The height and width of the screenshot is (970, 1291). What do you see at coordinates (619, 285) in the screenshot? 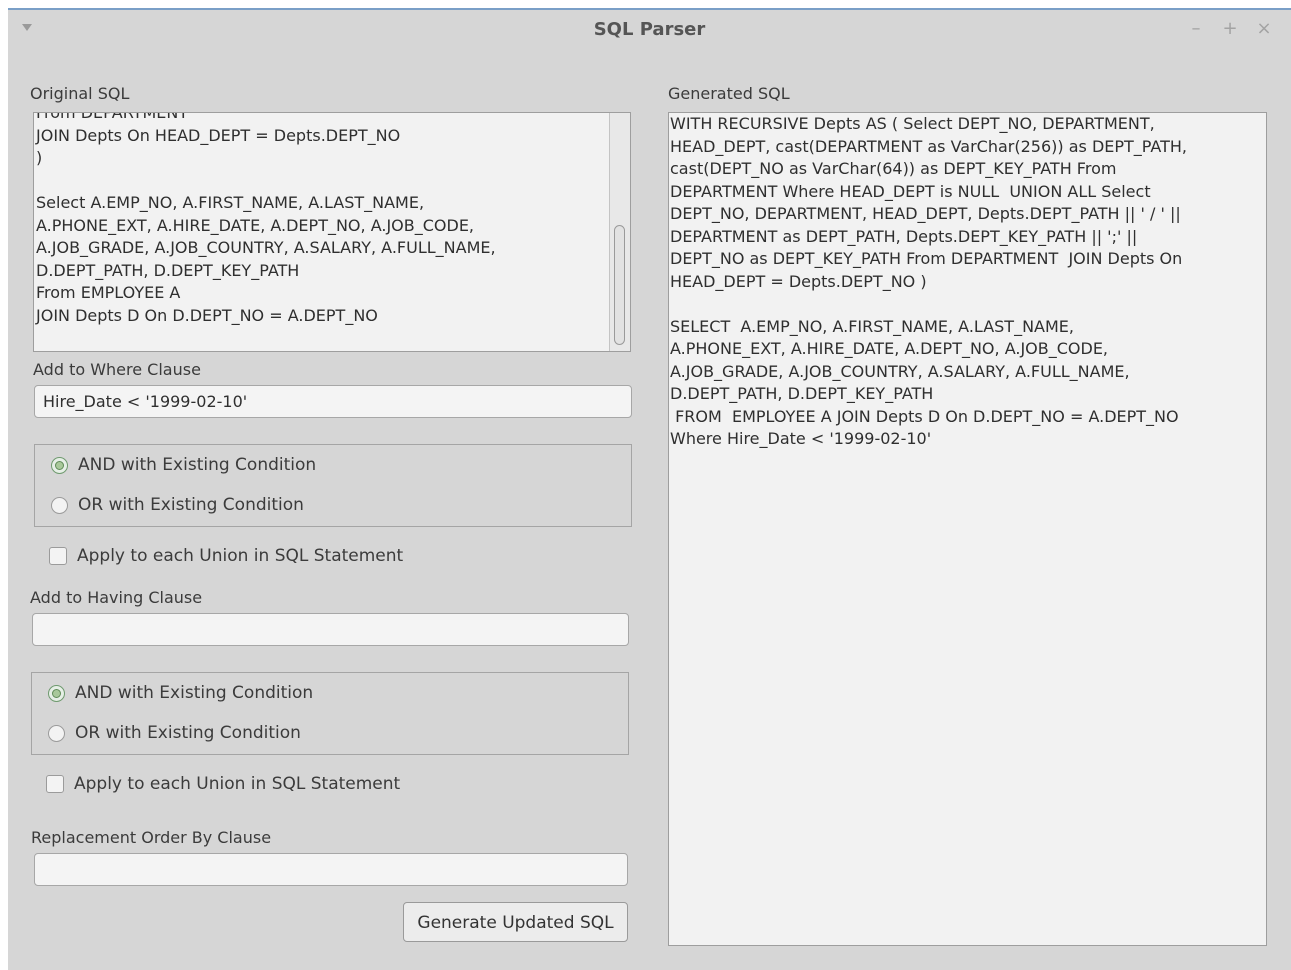
I see `scrollbar-thumb` at bounding box center [619, 285].